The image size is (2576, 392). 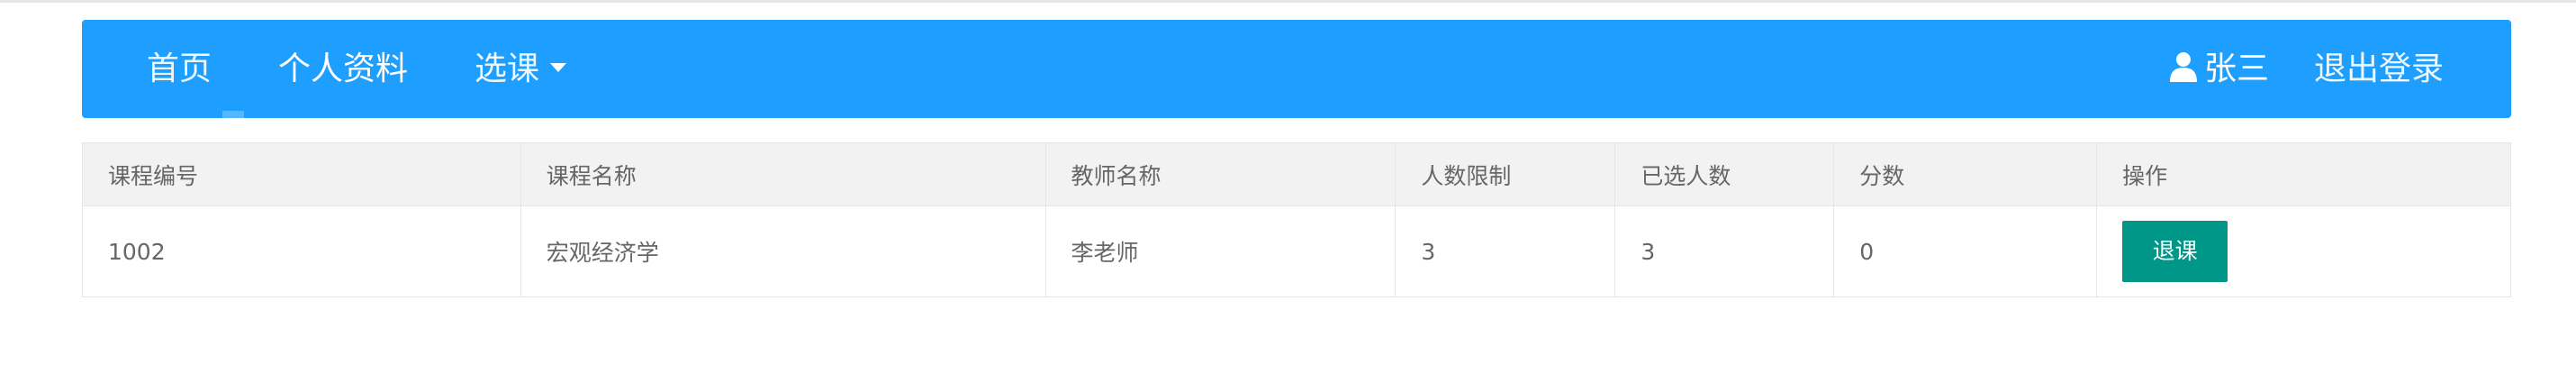 What do you see at coordinates (1965, 251) in the screenshot?
I see `cell-score: 0` at bounding box center [1965, 251].